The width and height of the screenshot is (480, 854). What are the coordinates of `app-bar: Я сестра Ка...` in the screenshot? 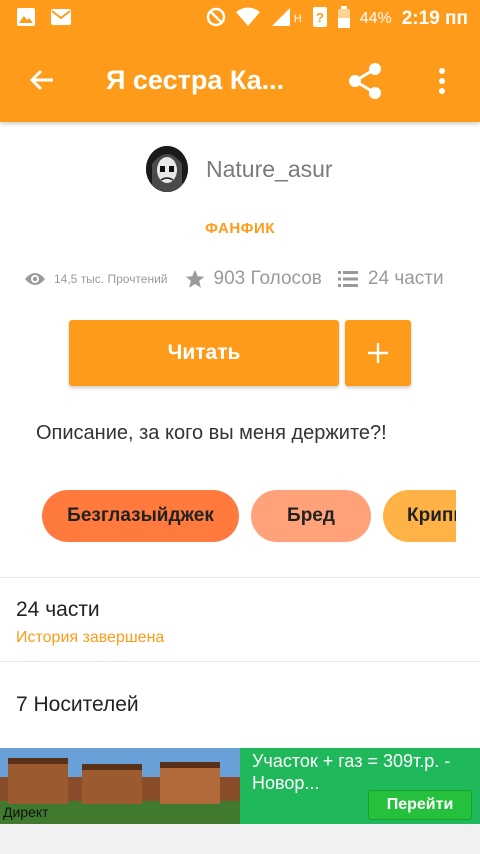 It's located at (240, 80).